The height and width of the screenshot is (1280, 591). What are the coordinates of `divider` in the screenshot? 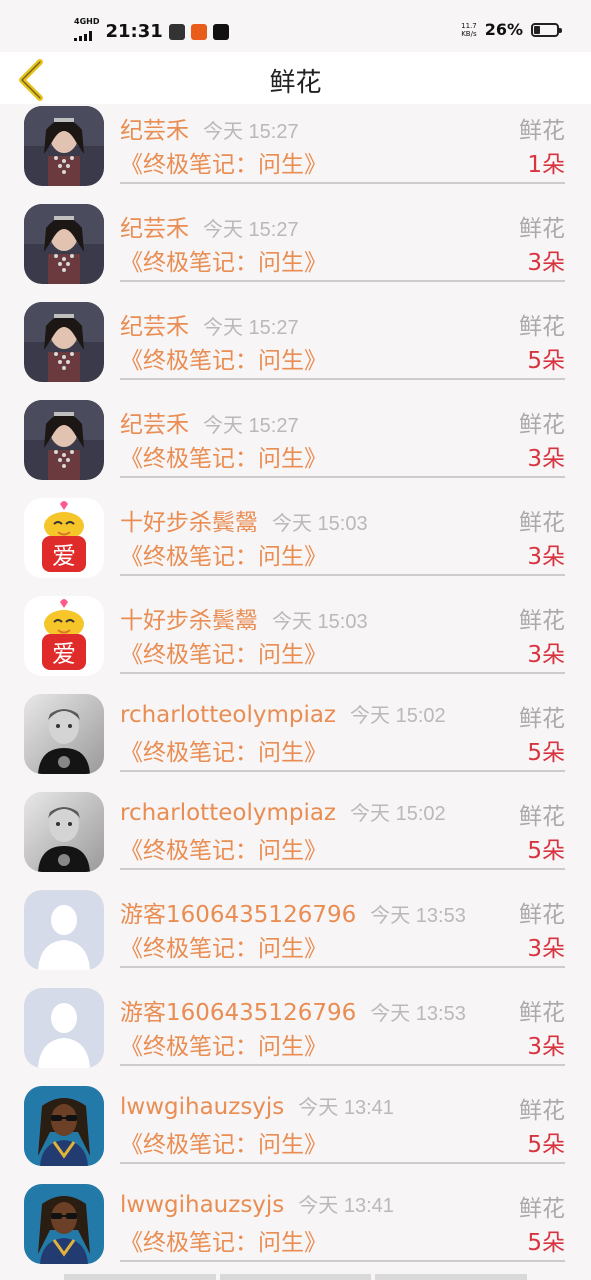 It's located at (342, 1261).